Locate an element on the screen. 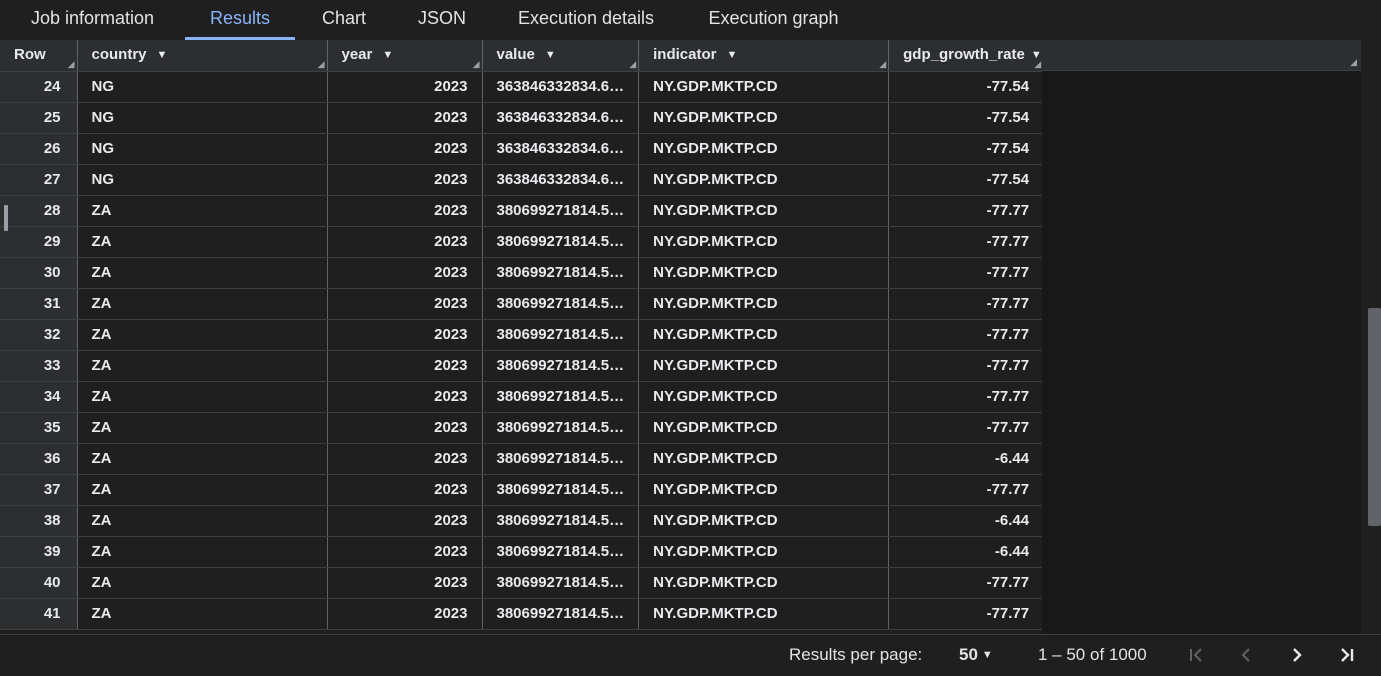 The image size is (1381, 676). row-number-cell: 25 is located at coordinates (39, 118).